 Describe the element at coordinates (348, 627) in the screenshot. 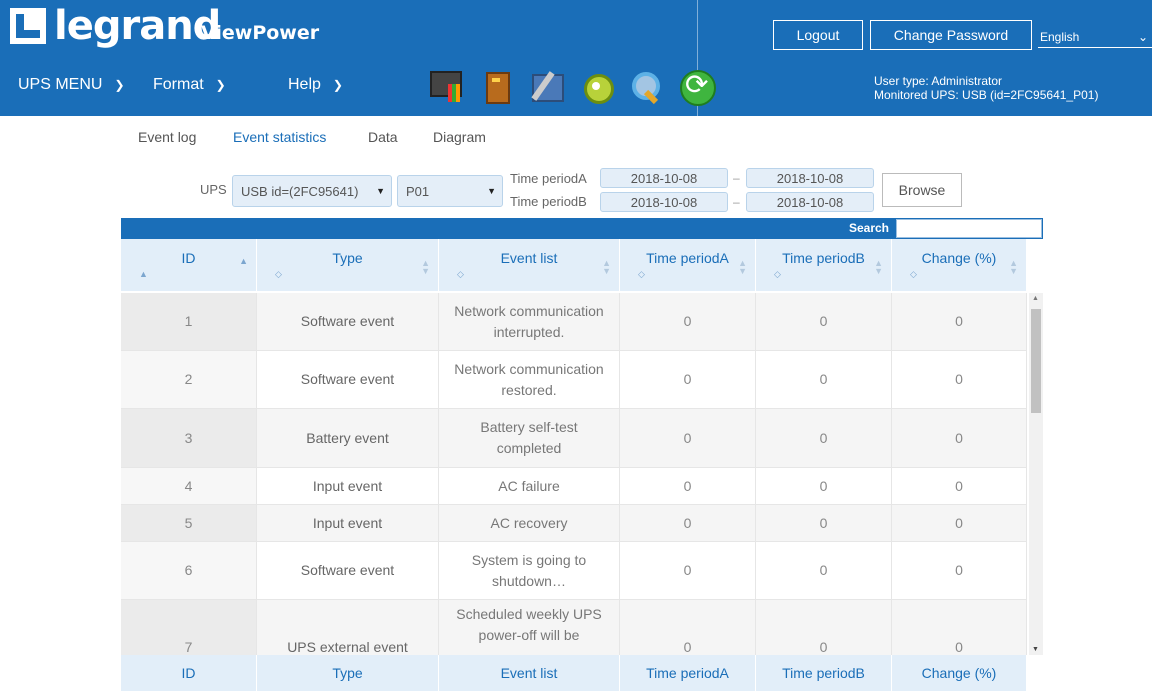

I see `cell-type: UPS external event` at that location.